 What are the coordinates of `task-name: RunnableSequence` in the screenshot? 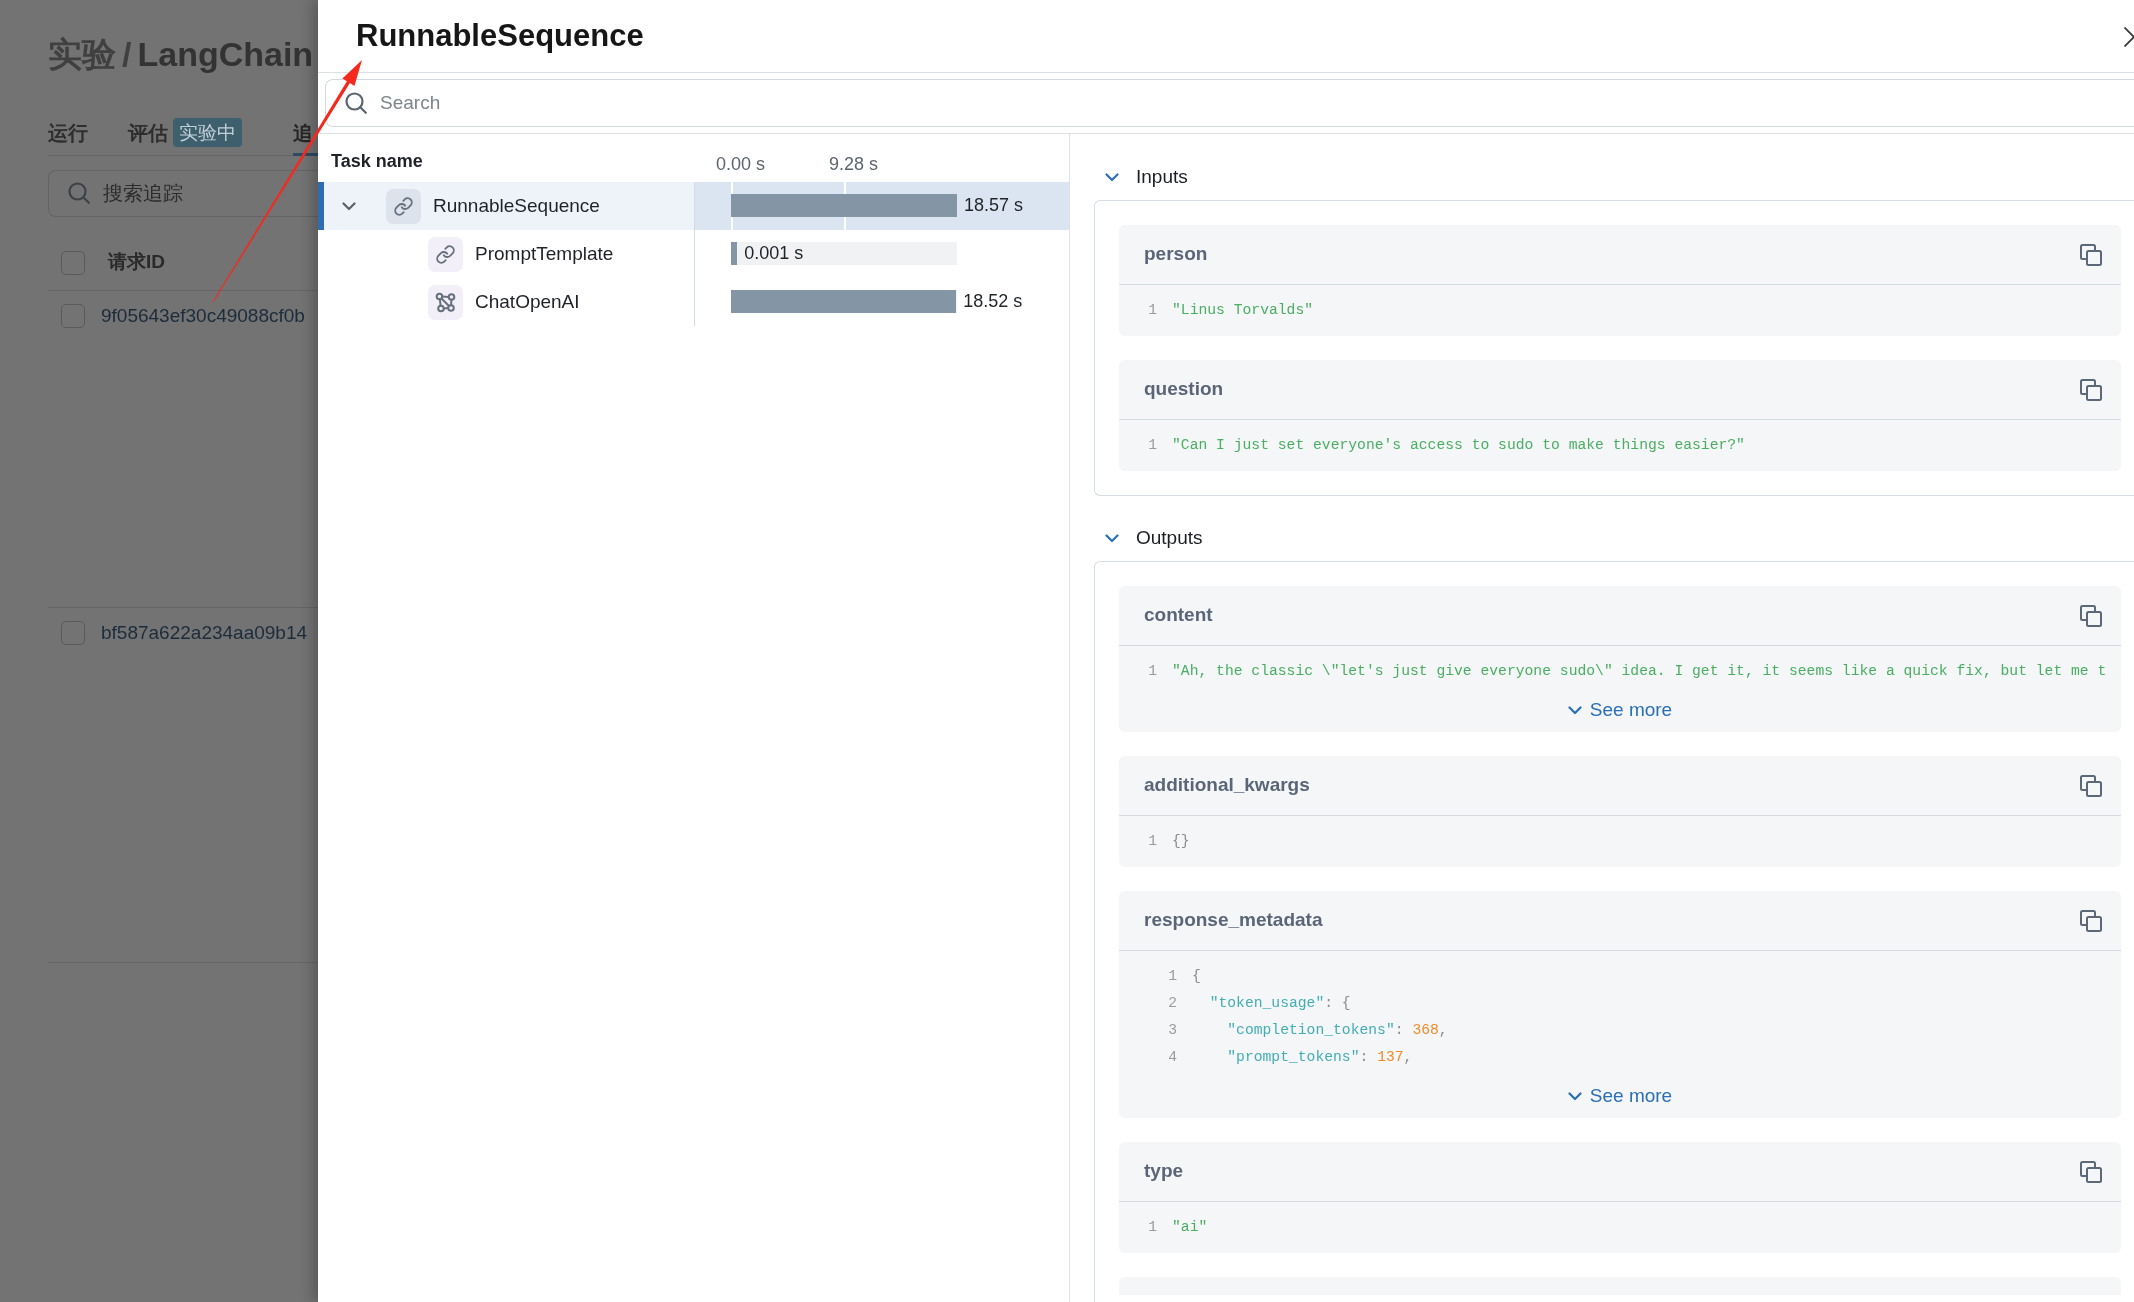 It's located at (516, 205).